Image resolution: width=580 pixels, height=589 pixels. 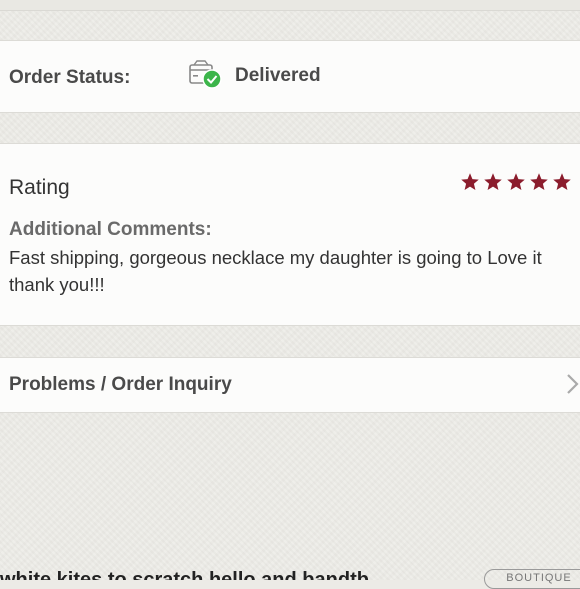 What do you see at coordinates (184, 574) in the screenshot?
I see `partial-caption-text: white kites to scratch hello and bandtb` at bounding box center [184, 574].